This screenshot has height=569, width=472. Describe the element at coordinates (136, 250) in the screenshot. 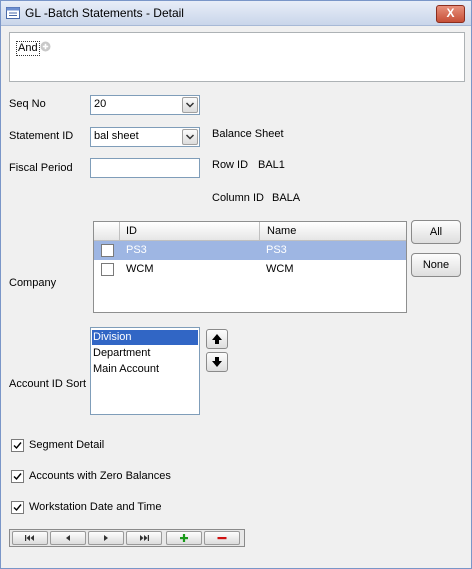

I see `company-id-cell: PS3` at that location.